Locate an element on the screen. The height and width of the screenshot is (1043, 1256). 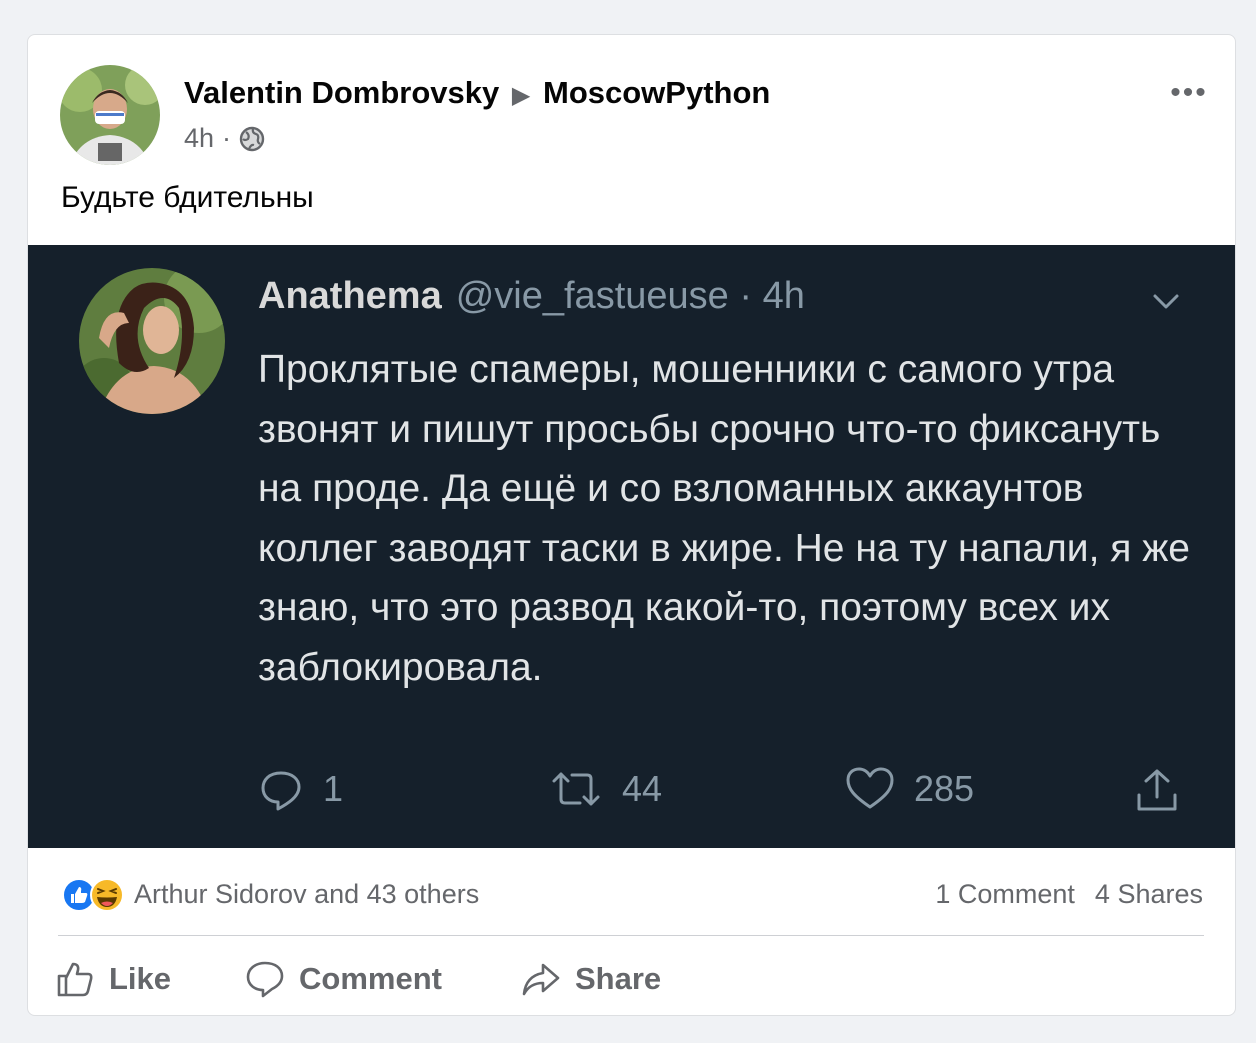
haha-icon is located at coordinates (107, 895).